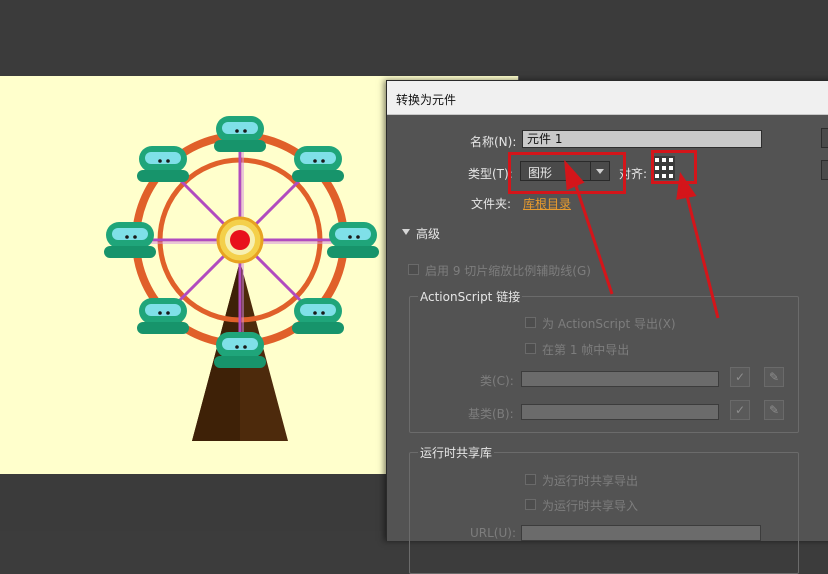  Describe the element at coordinates (493, 533) in the screenshot. I see `url-label: URL(U):` at that location.